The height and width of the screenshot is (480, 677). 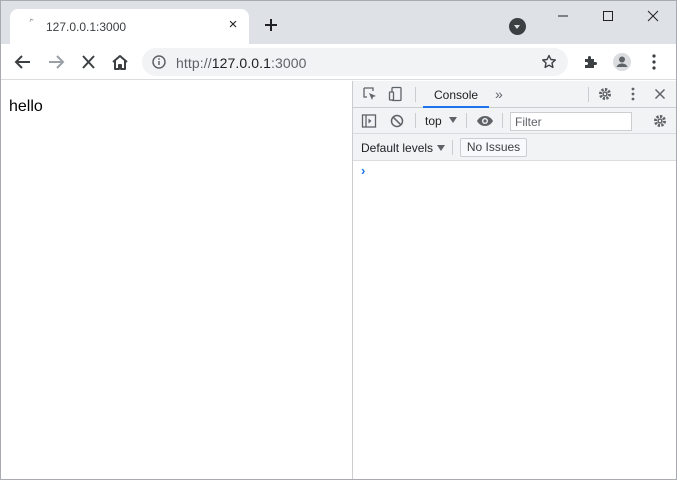 I want to click on levels-dropdown-arrow-icon, so click(x=441, y=148).